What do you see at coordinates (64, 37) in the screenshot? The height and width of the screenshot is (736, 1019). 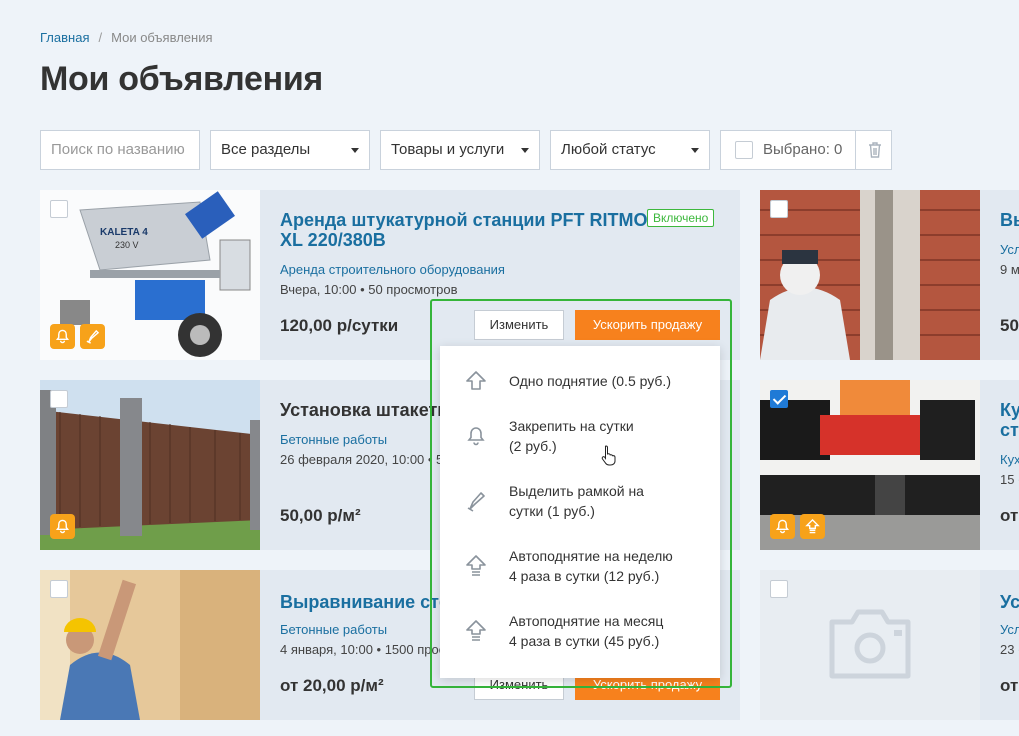 I see `breadcrumb-home-link: Главная` at bounding box center [64, 37].